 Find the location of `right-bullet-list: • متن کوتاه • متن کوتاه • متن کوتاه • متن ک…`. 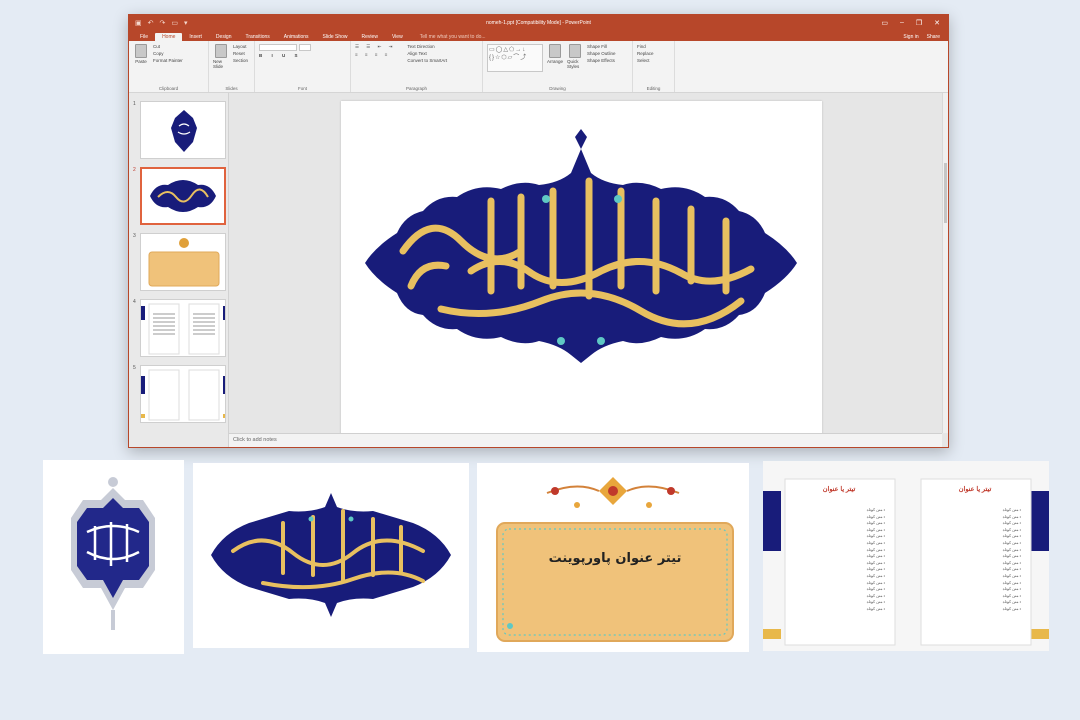

right-bullet-list: • متن کوتاه • متن کوتاه • متن کوتاه • متن ک… is located at coordinates (980, 560).